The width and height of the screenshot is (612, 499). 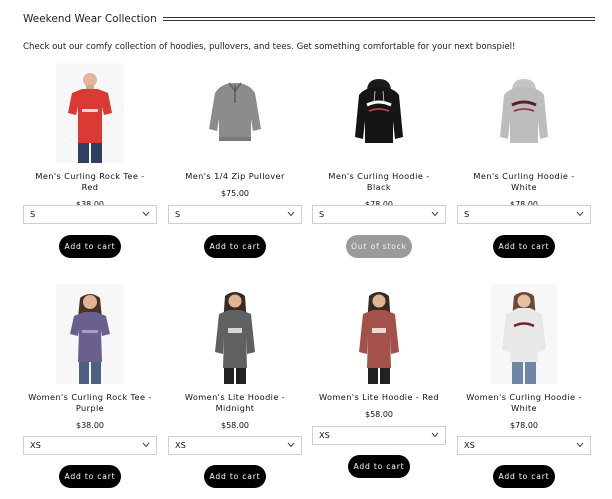 I want to click on product-name: Men's Curling Rock Tee - Red, so click(x=90, y=182).